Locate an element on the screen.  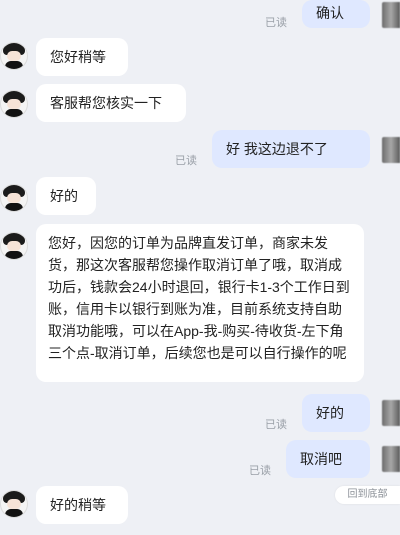
chat-bubble-agent: 客服帮您核实一下 is located at coordinates (111, 103).